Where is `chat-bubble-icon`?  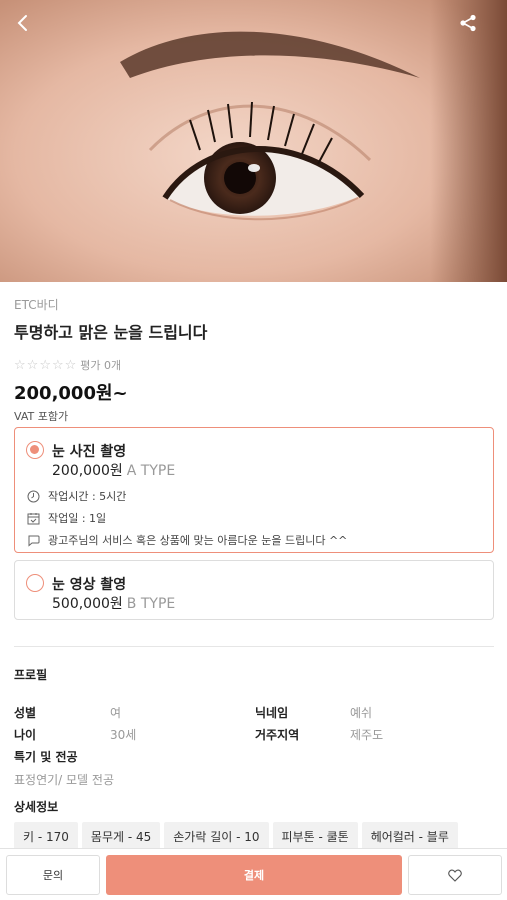 chat-bubble-icon is located at coordinates (34, 541).